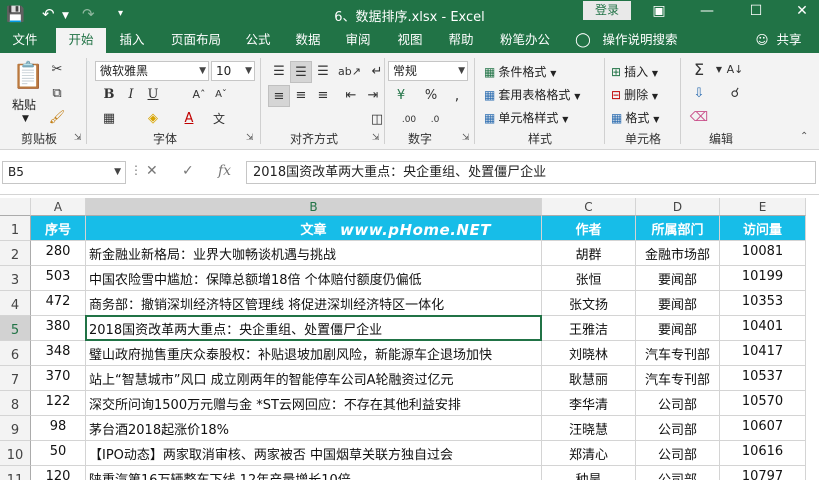 This screenshot has width=819, height=480. What do you see at coordinates (589, 303) in the screenshot?
I see `table-cell: 张文扬` at bounding box center [589, 303].